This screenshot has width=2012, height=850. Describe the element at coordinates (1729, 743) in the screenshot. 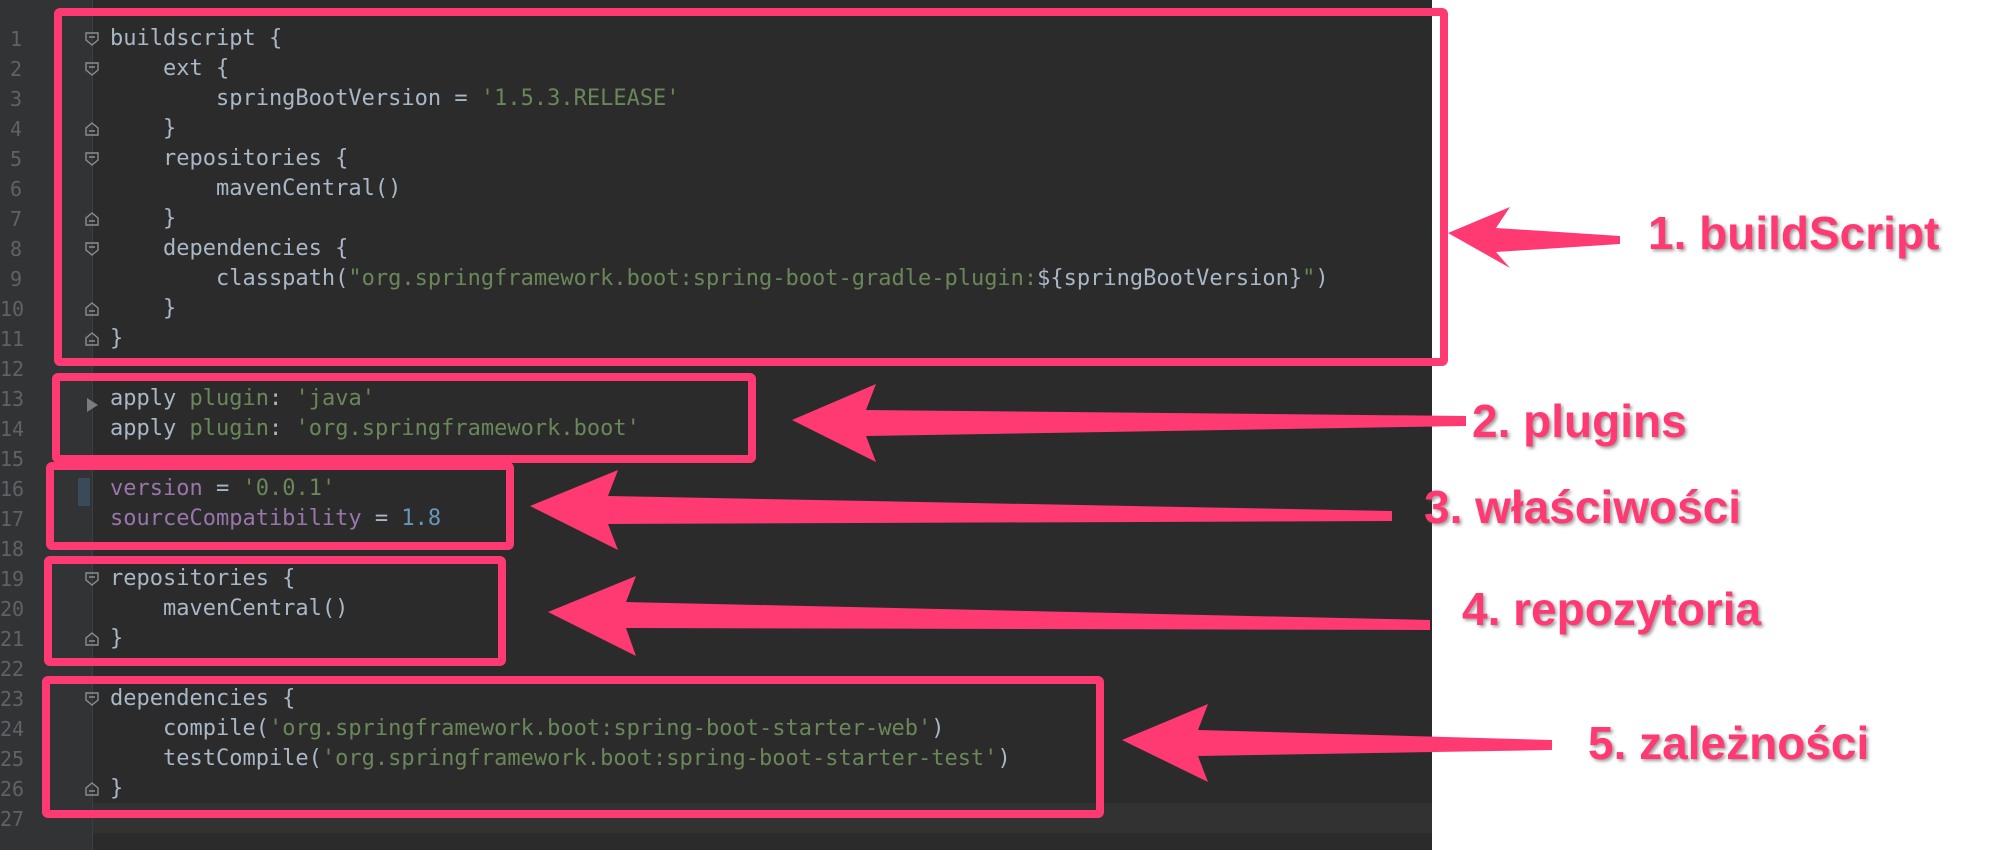

I see `annotation-label-dependencies: 5. zależności` at that location.